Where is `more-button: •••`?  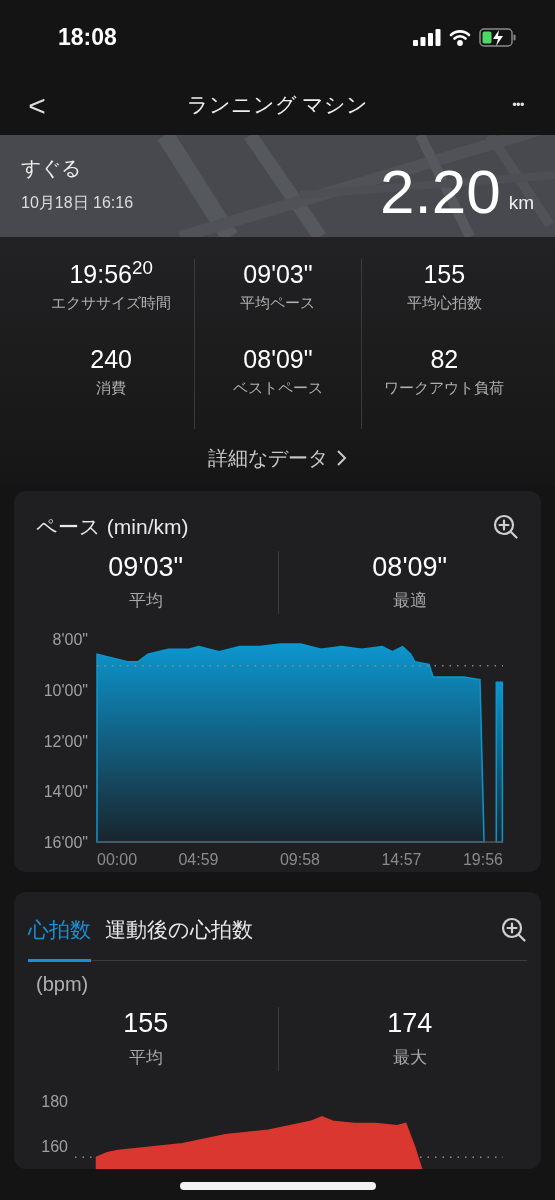
more-button: ••• is located at coordinates (518, 105).